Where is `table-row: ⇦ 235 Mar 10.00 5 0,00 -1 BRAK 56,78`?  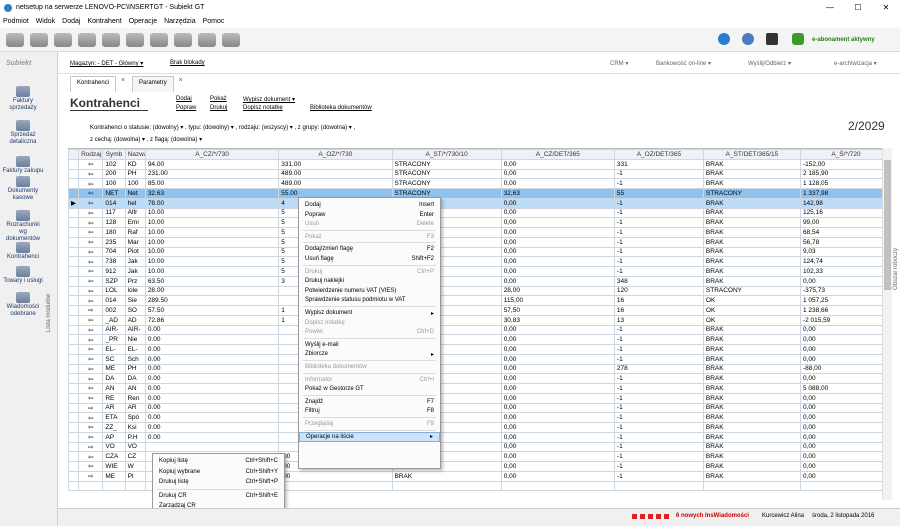 table-row: ⇦ 235 Mar 10.00 5 0,00 -1 BRAK 56,78 is located at coordinates (480, 242).